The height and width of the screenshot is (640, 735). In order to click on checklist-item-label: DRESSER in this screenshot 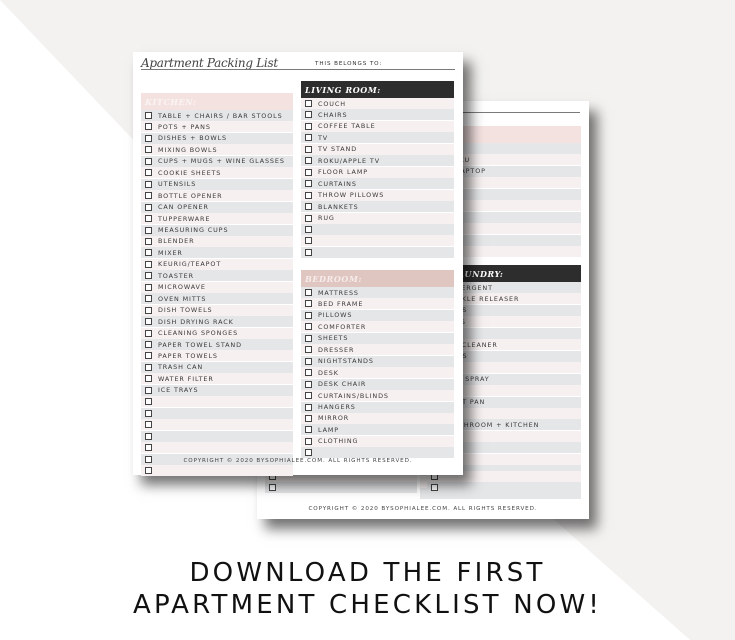, I will do `click(336, 349)`.